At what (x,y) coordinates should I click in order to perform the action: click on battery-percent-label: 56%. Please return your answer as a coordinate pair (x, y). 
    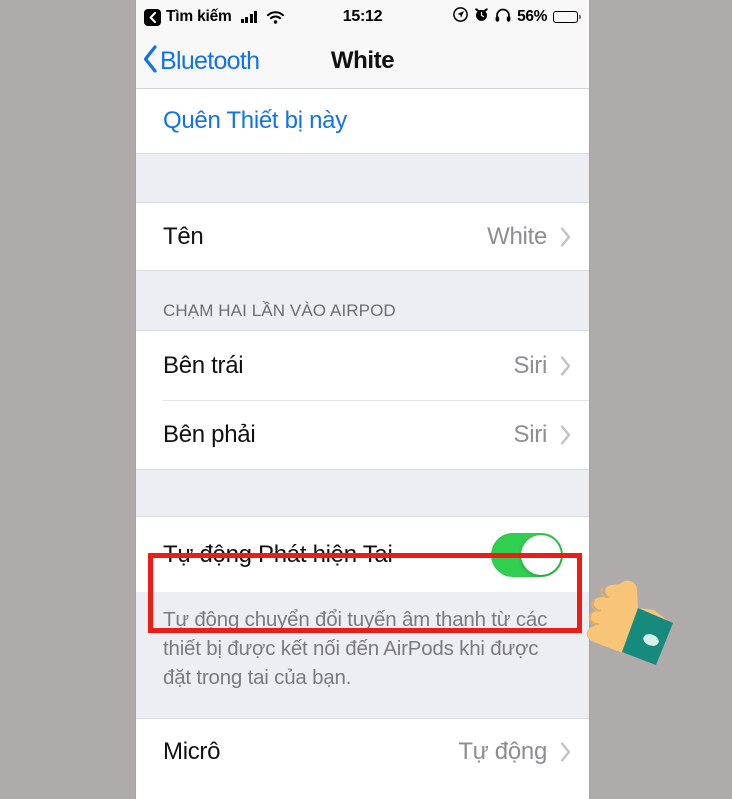
    Looking at the image, I should click on (532, 16).